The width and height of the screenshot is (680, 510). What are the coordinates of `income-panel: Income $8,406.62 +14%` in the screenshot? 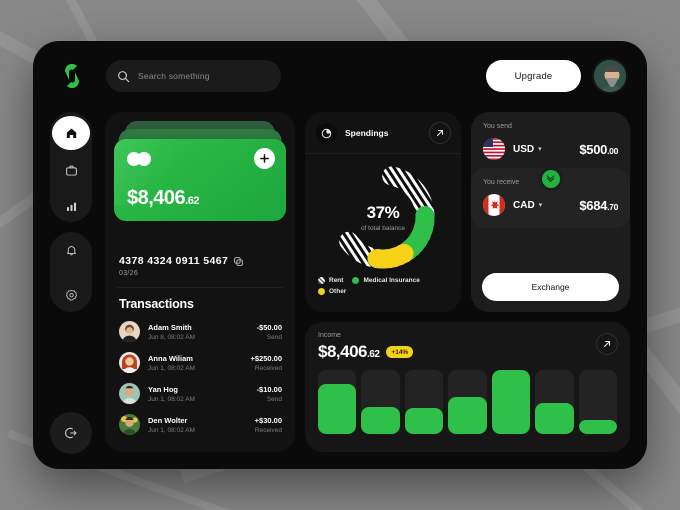 It's located at (467, 387).